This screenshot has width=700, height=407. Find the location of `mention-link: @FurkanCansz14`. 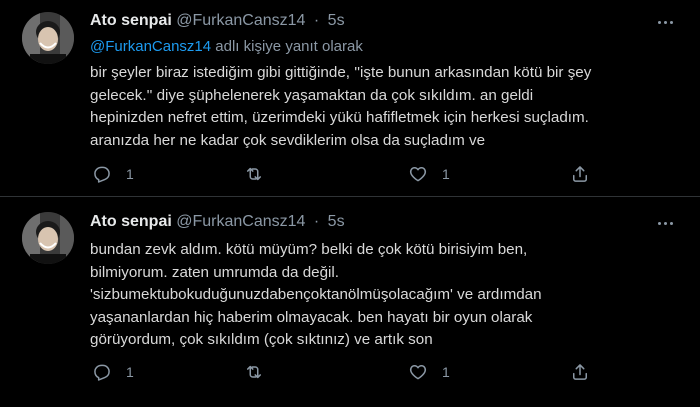

mention-link: @FurkanCansz14 is located at coordinates (150, 46).